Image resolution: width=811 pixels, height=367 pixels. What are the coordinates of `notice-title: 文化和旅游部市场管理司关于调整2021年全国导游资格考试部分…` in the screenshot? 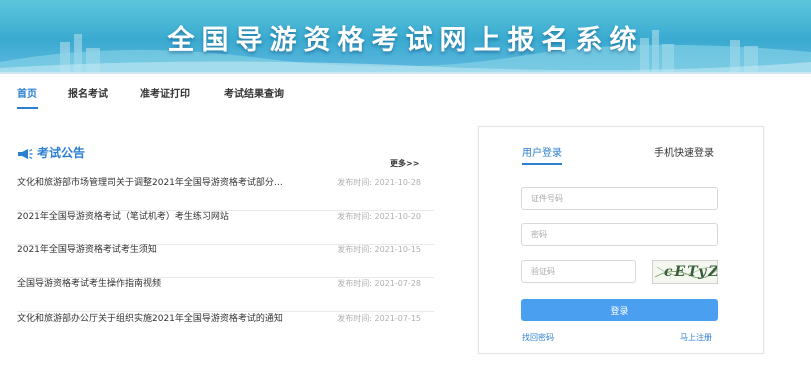 It's located at (167, 183).